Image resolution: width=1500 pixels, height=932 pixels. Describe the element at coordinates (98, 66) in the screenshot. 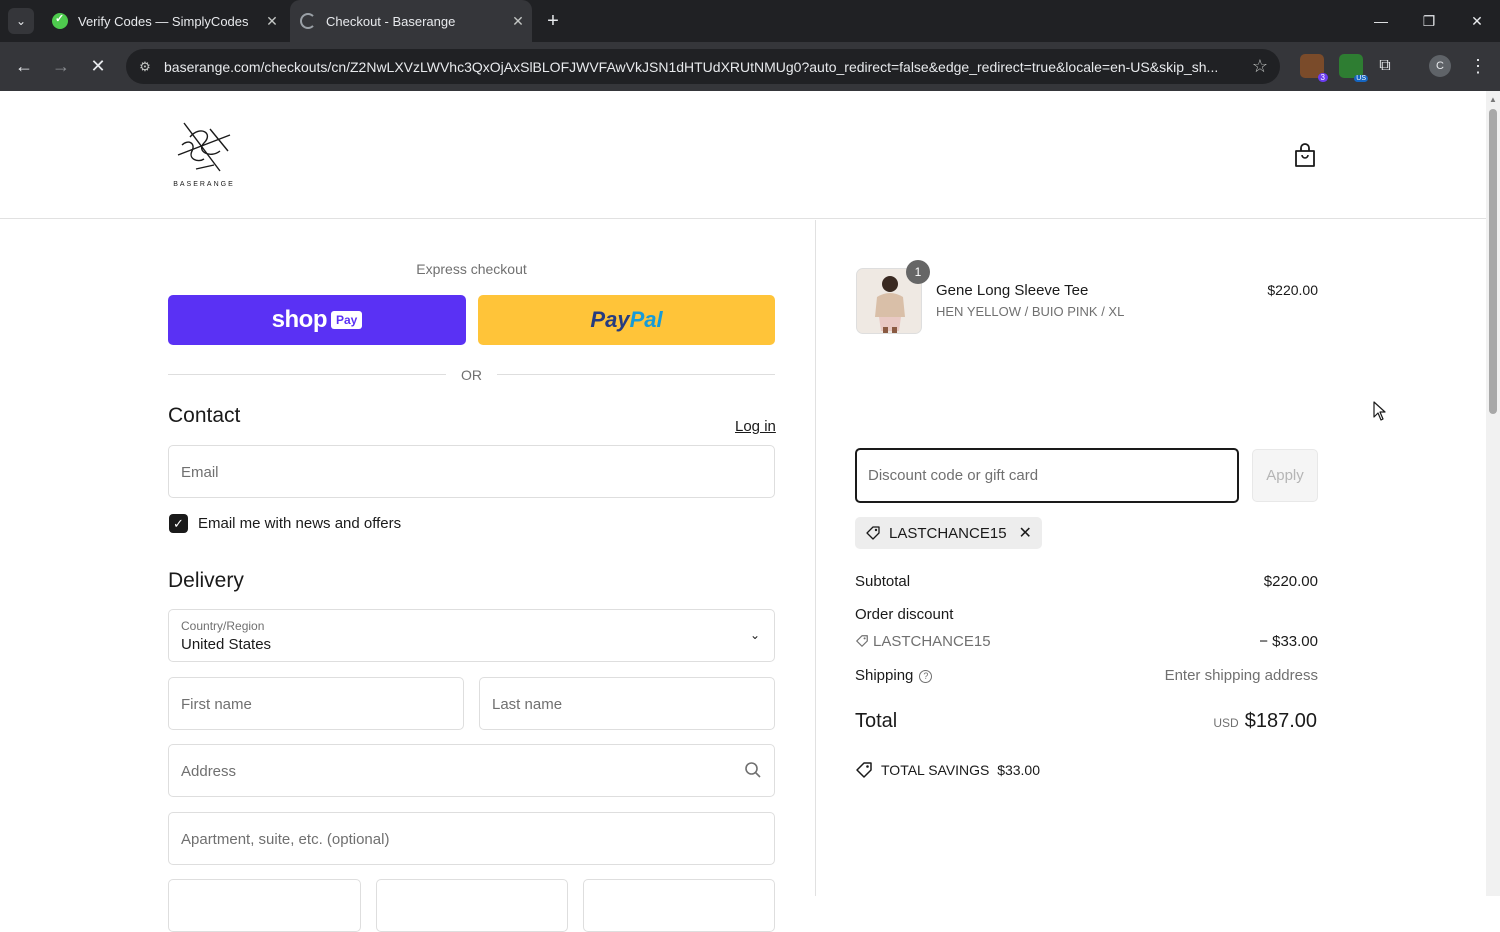

I see `stop-loading-icon: ✕` at that location.